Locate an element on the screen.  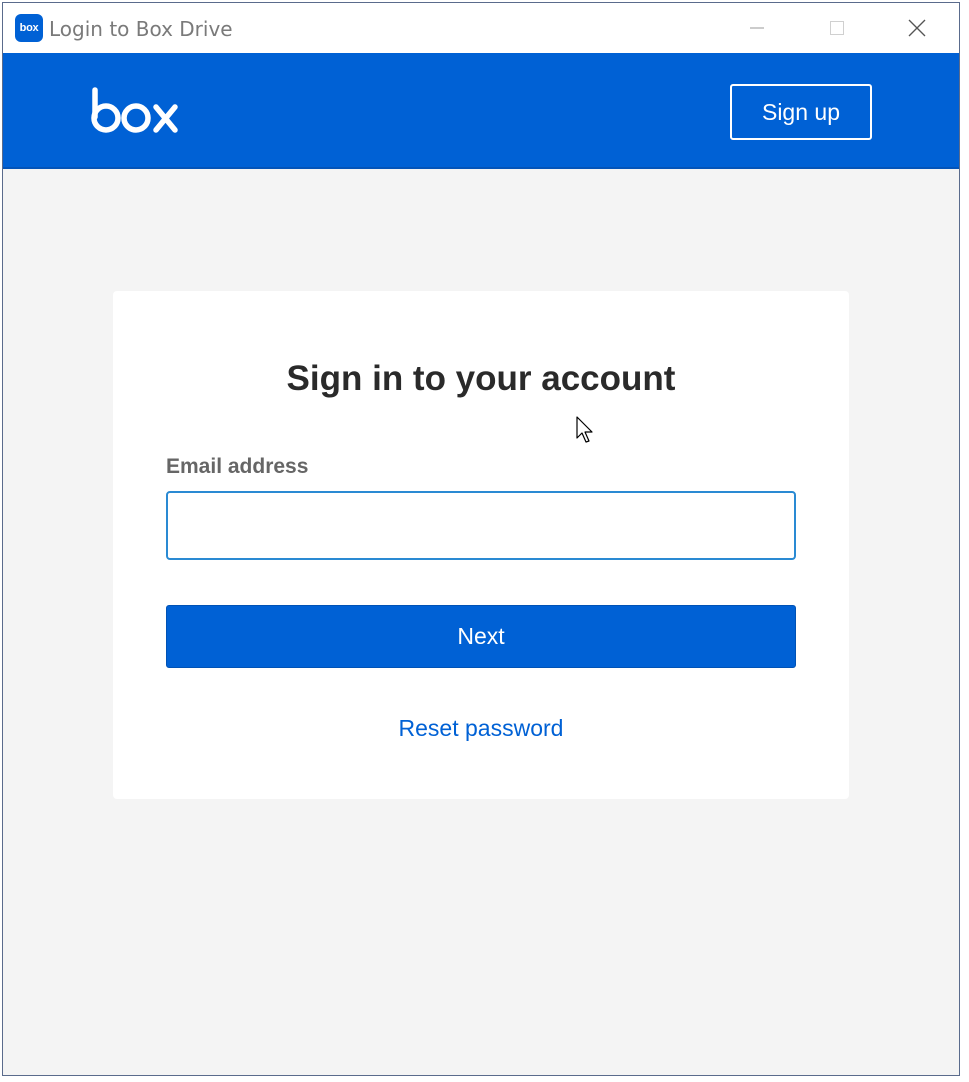
mouse-pointer-icon is located at coordinates (586, 433).